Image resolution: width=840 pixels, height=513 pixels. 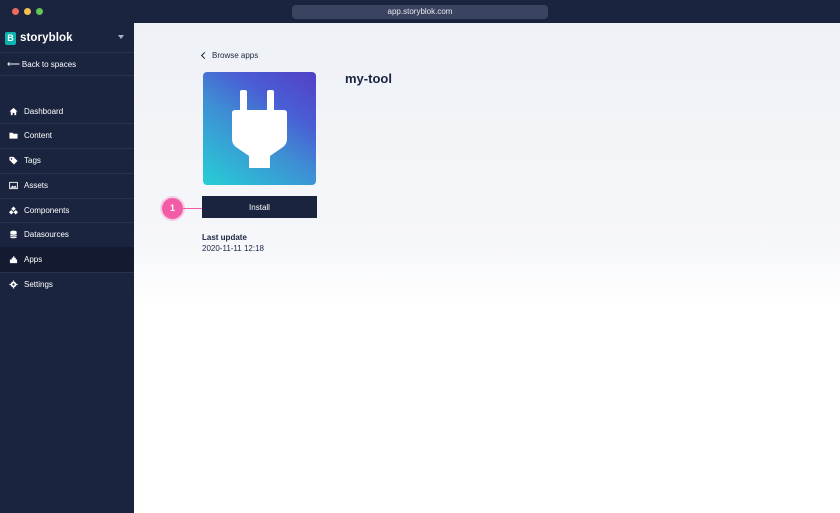 I want to click on sidebar-item-dashboard: Dashboard, so click(x=67, y=111).